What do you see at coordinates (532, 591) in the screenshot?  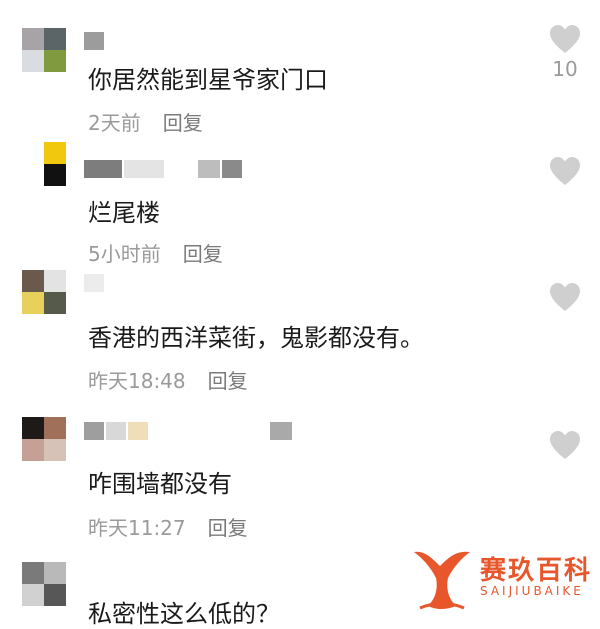 I see `watermark-latin: SAIJIUBAIKE` at bounding box center [532, 591].